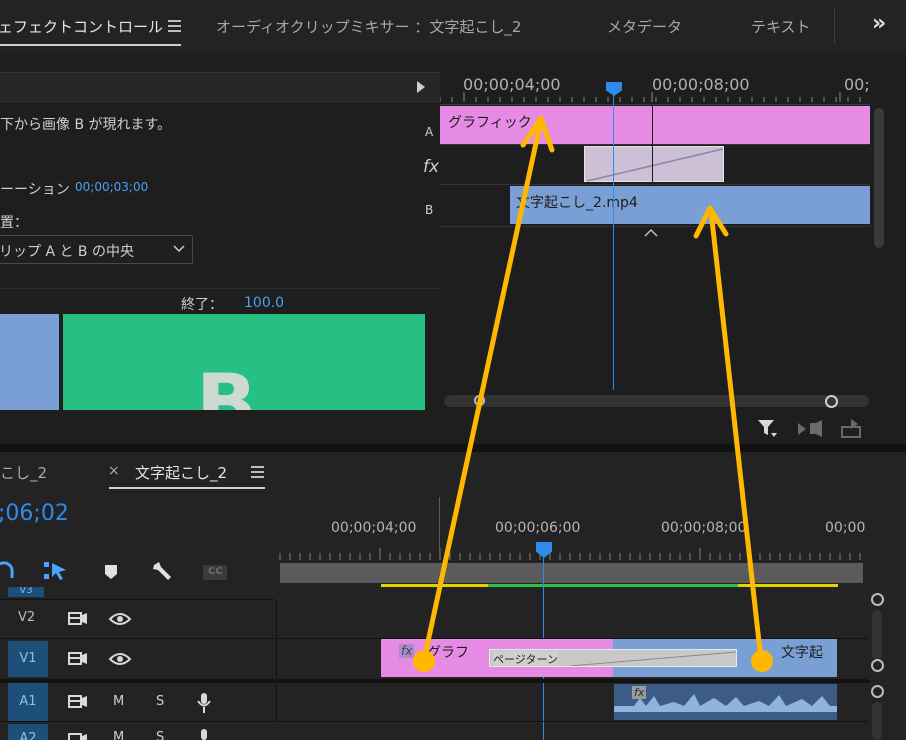  What do you see at coordinates (613, 658) in the screenshot?
I see `transition-page-turn: ページターン` at bounding box center [613, 658].